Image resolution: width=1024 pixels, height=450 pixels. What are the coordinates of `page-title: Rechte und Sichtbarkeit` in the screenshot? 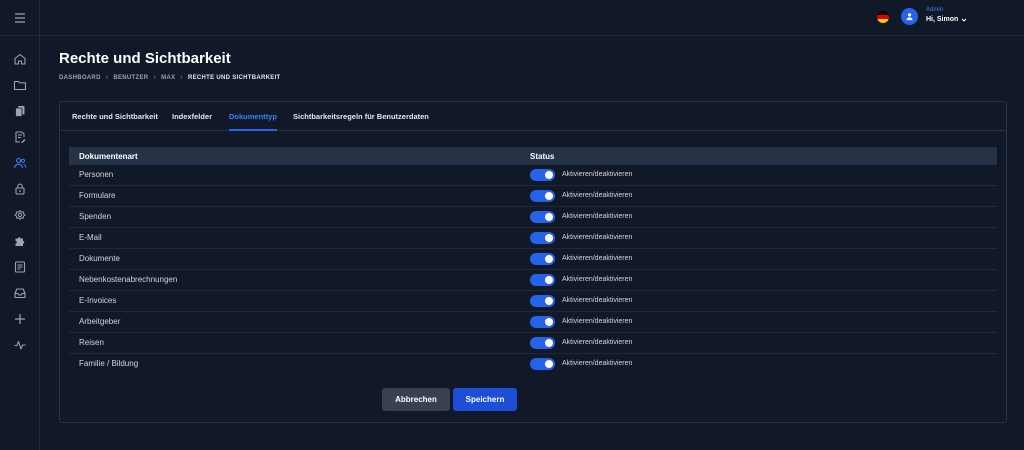 It's located at (145, 58).